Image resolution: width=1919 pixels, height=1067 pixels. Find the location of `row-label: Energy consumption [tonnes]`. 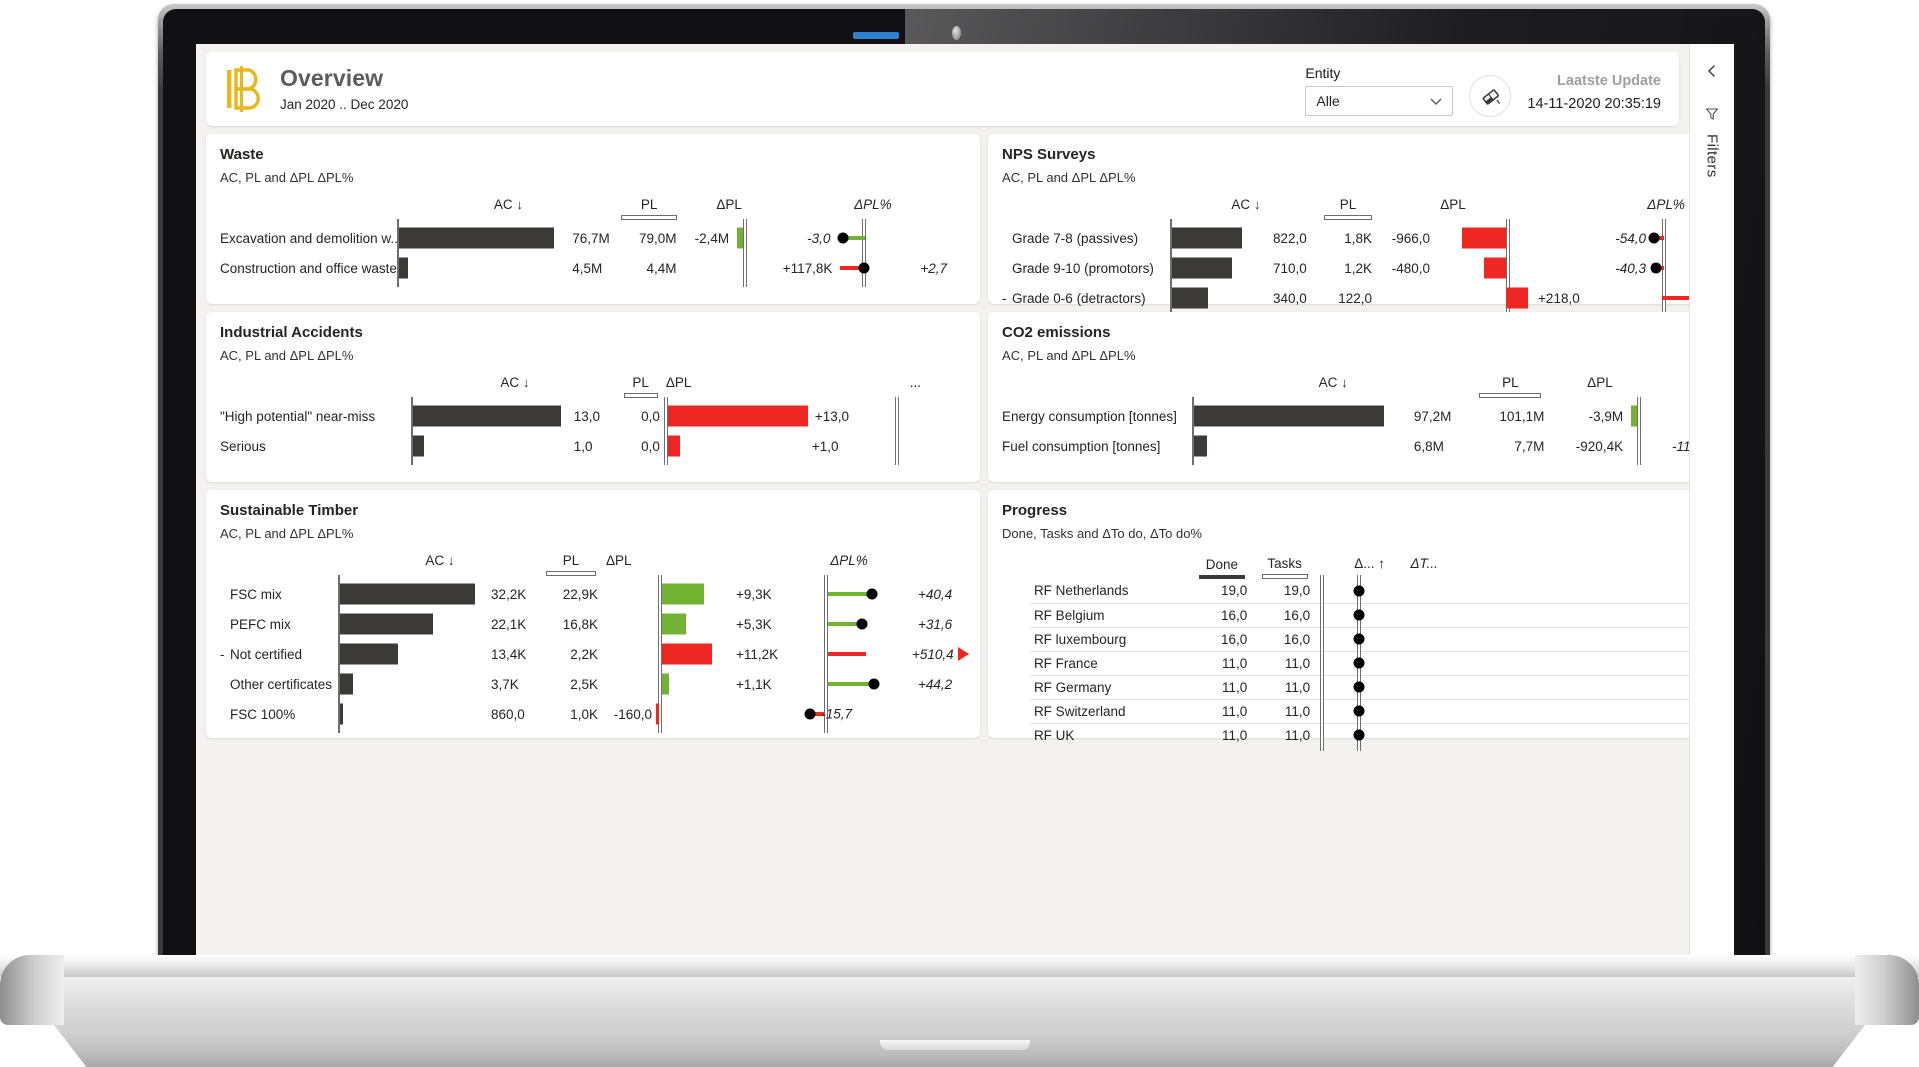

row-label: Energy consumption [tonnes] is located at coordinates (1089, 416).